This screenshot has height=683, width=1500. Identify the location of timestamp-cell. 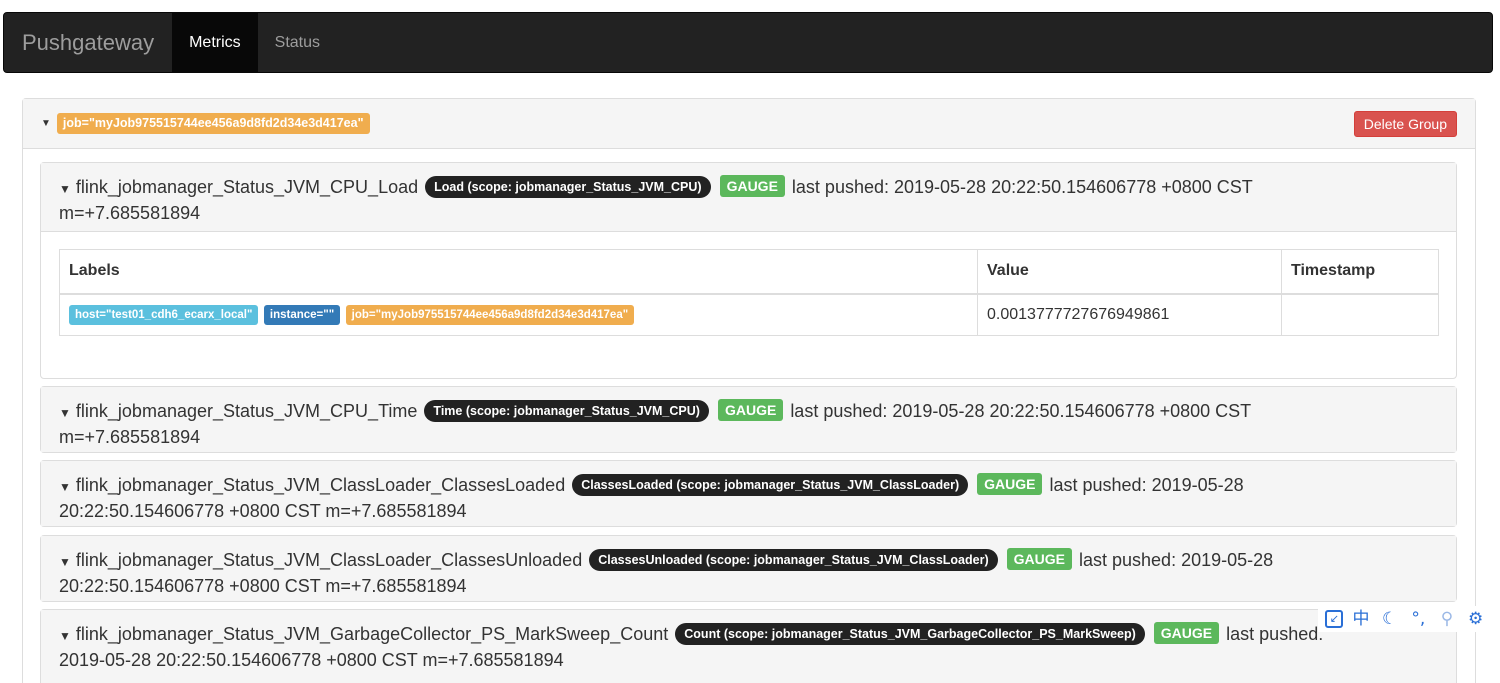
(1360, 314).